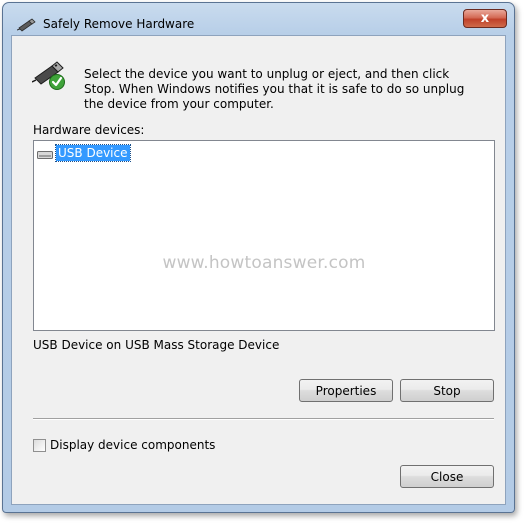 The height and width of the screenshot is (525, 531). What do you see at coordinates (133, 445) in the screenshot?
I see `display-components-label: Display device components` at bounding box center [133, 445].